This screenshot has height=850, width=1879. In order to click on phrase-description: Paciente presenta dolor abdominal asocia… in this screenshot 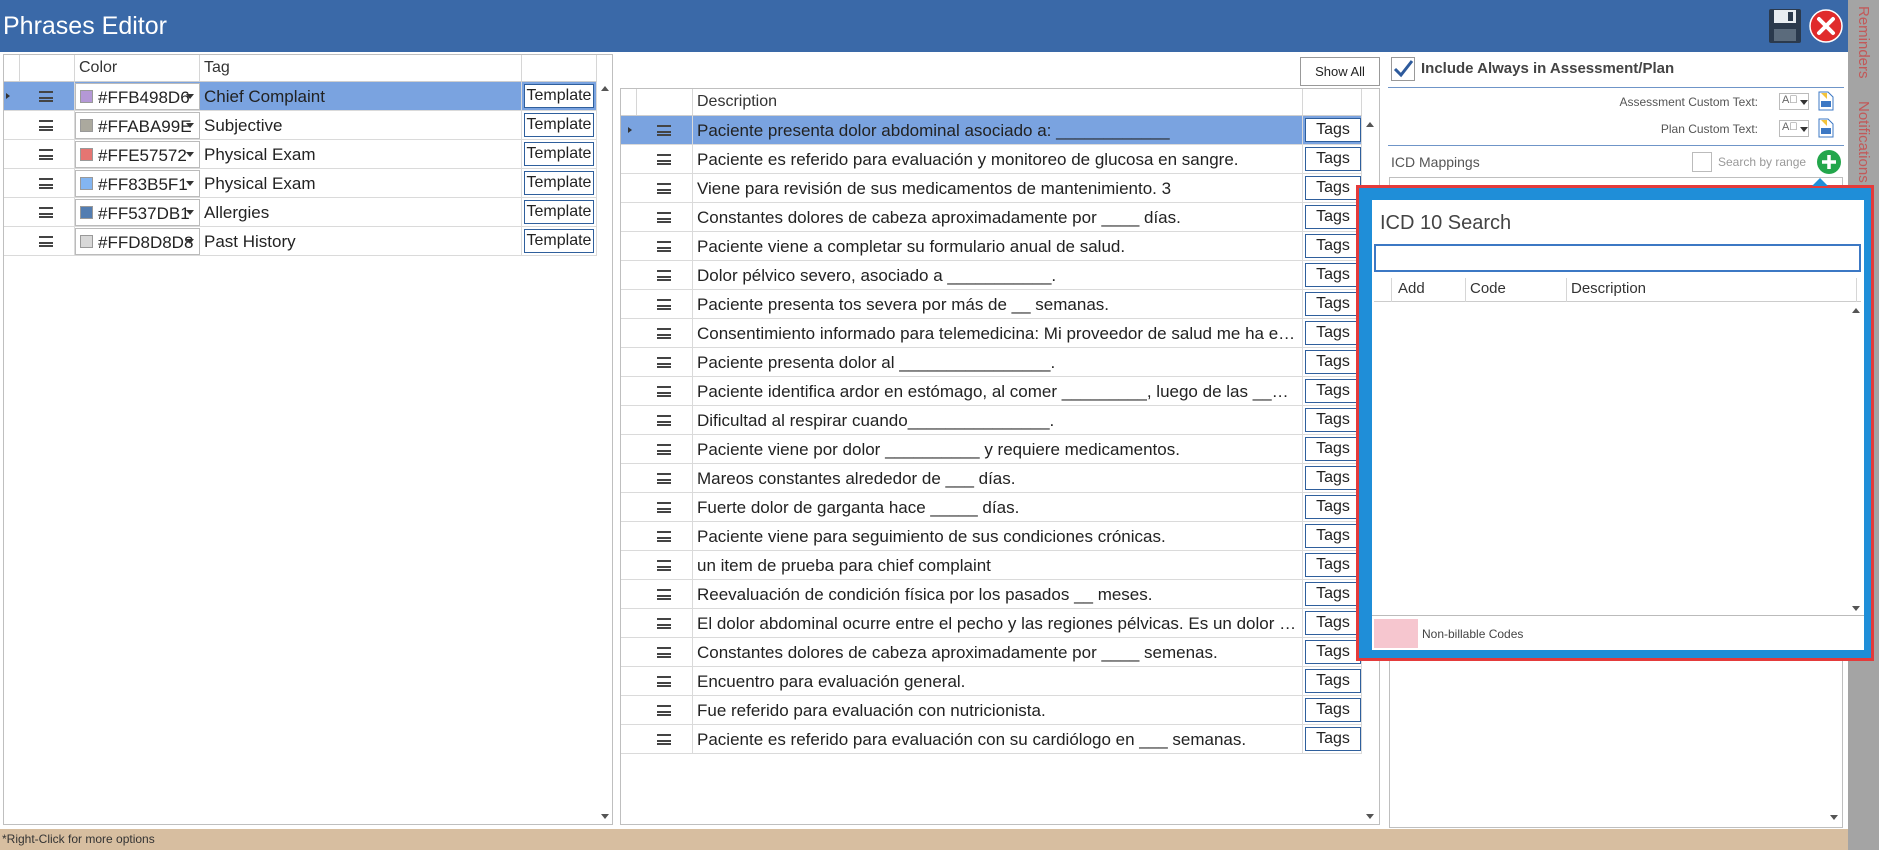, I will do `click(998, 130)`.